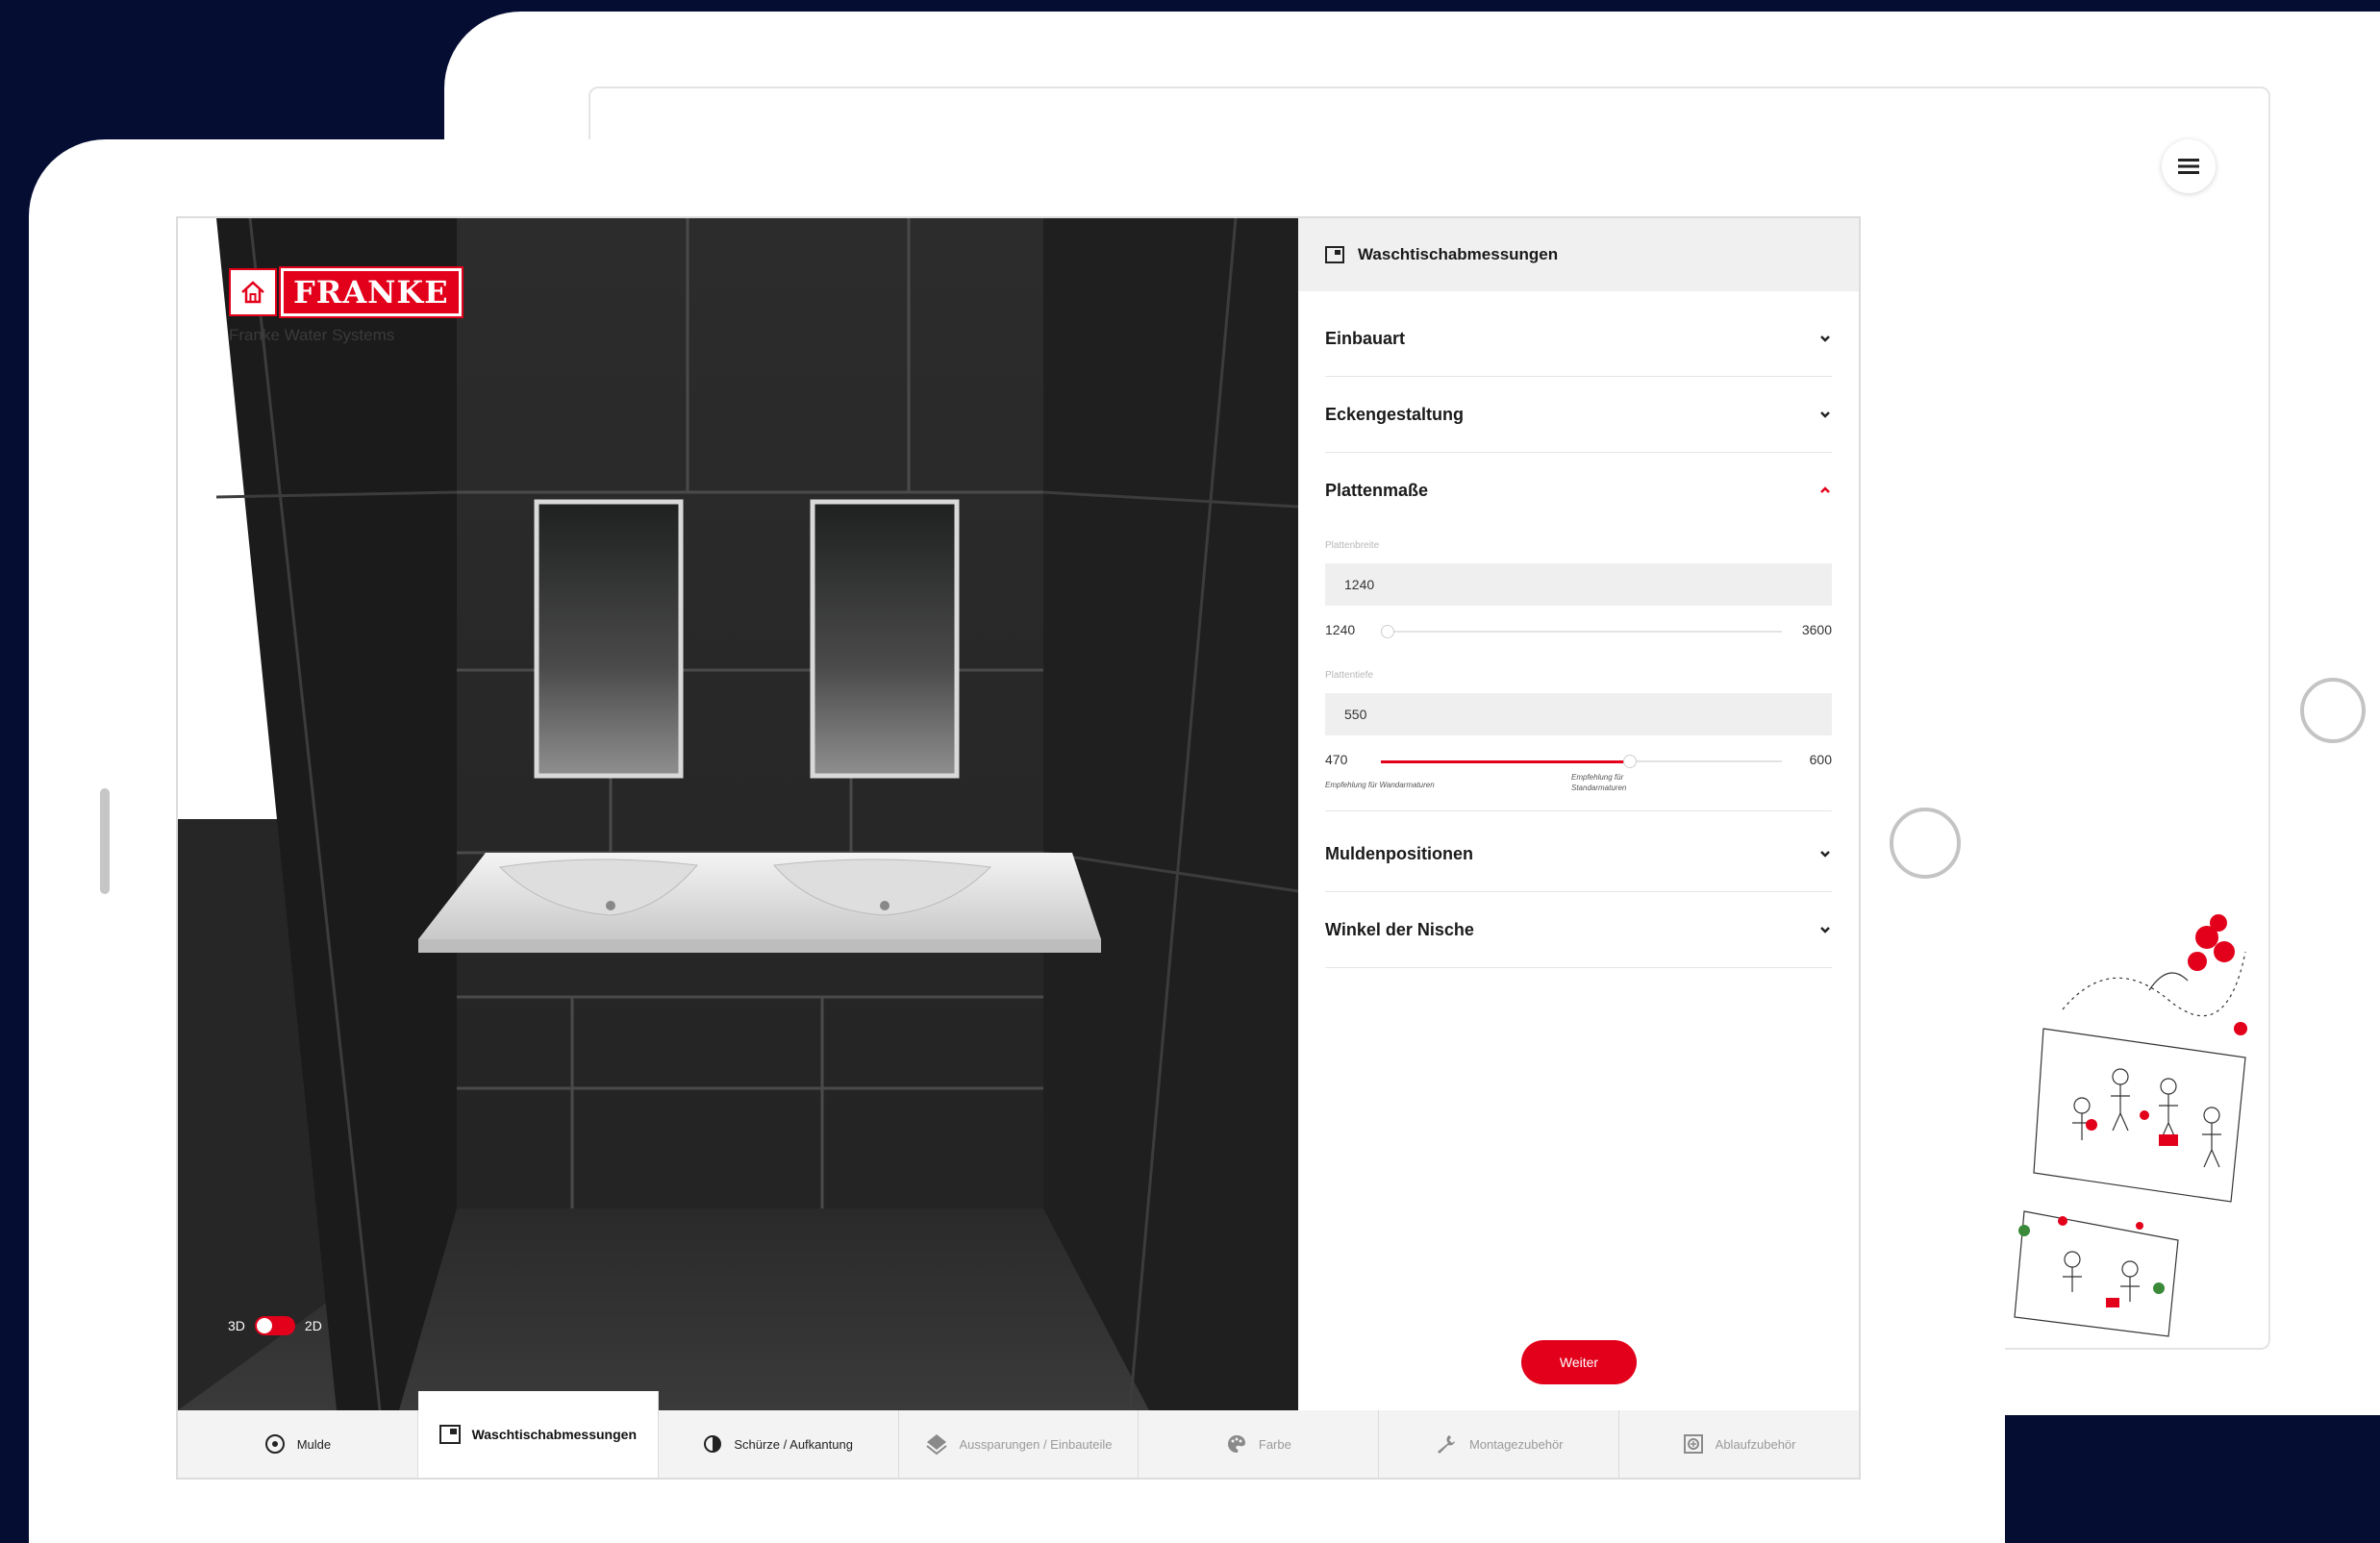  What do you see at coordinates (1377, 490) in the screenshot?
I see `accordion-label: Plattenmaße` at bounding box center [1377, 490].